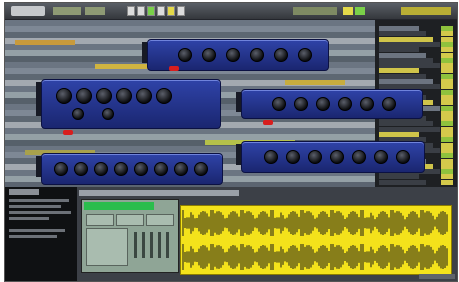 The height and width of the screenshot is (282, 459). Describe the element at coordinates (151, 11) in the screenshot. I see `play-button` at that location.